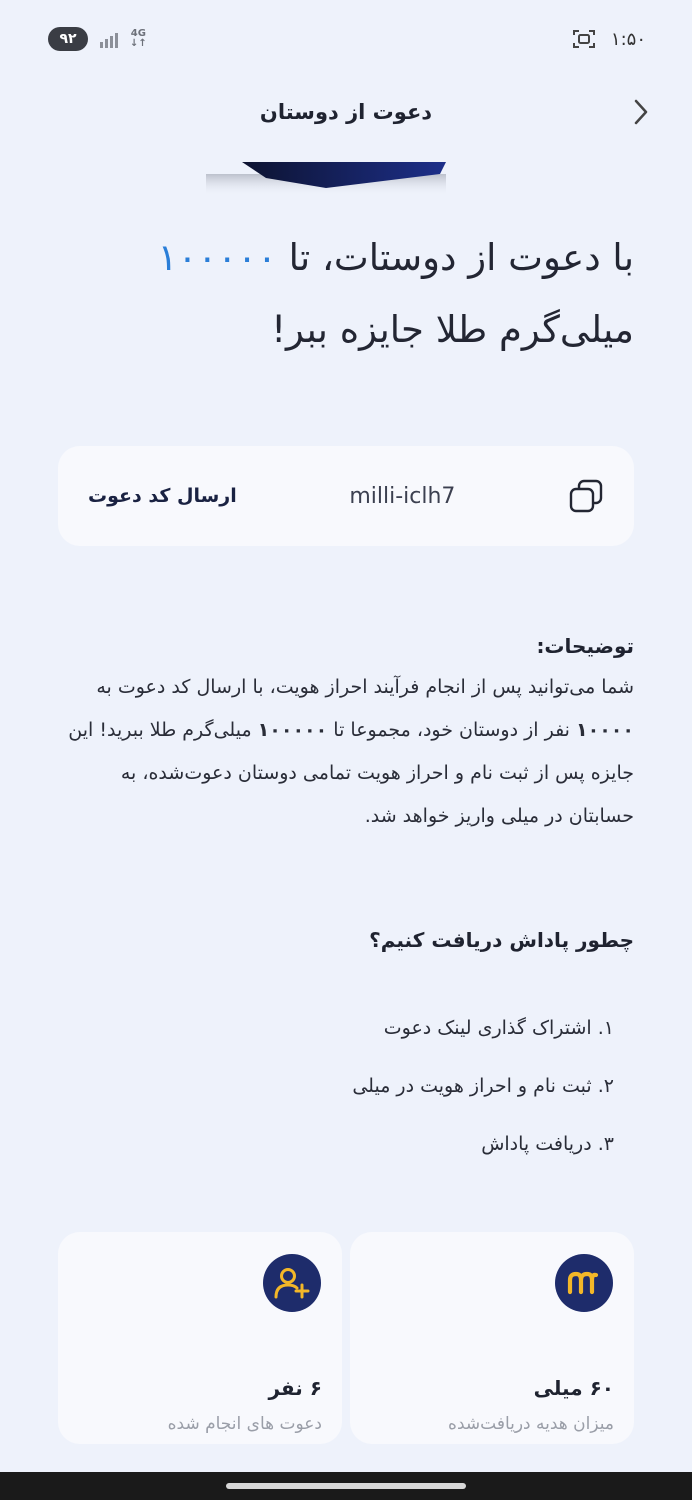 Image resolution: width=692 pixels, height=1500 pixels. Describe the element at coordinates (109, 39) in the screenshot. I see `signal-icon` at that location.